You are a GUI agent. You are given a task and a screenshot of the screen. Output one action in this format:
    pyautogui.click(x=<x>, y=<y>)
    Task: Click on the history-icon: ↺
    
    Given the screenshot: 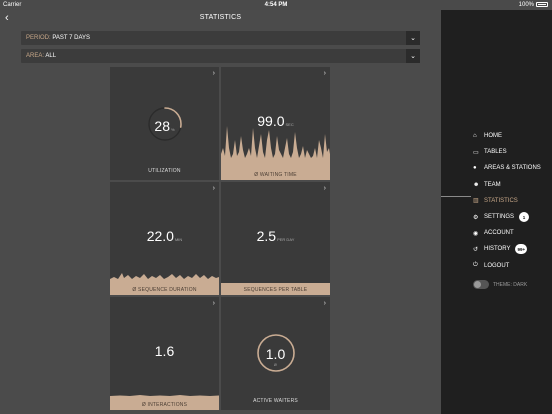 What is the action you would take?
    pyautogui.click(x=476, y=249)
    